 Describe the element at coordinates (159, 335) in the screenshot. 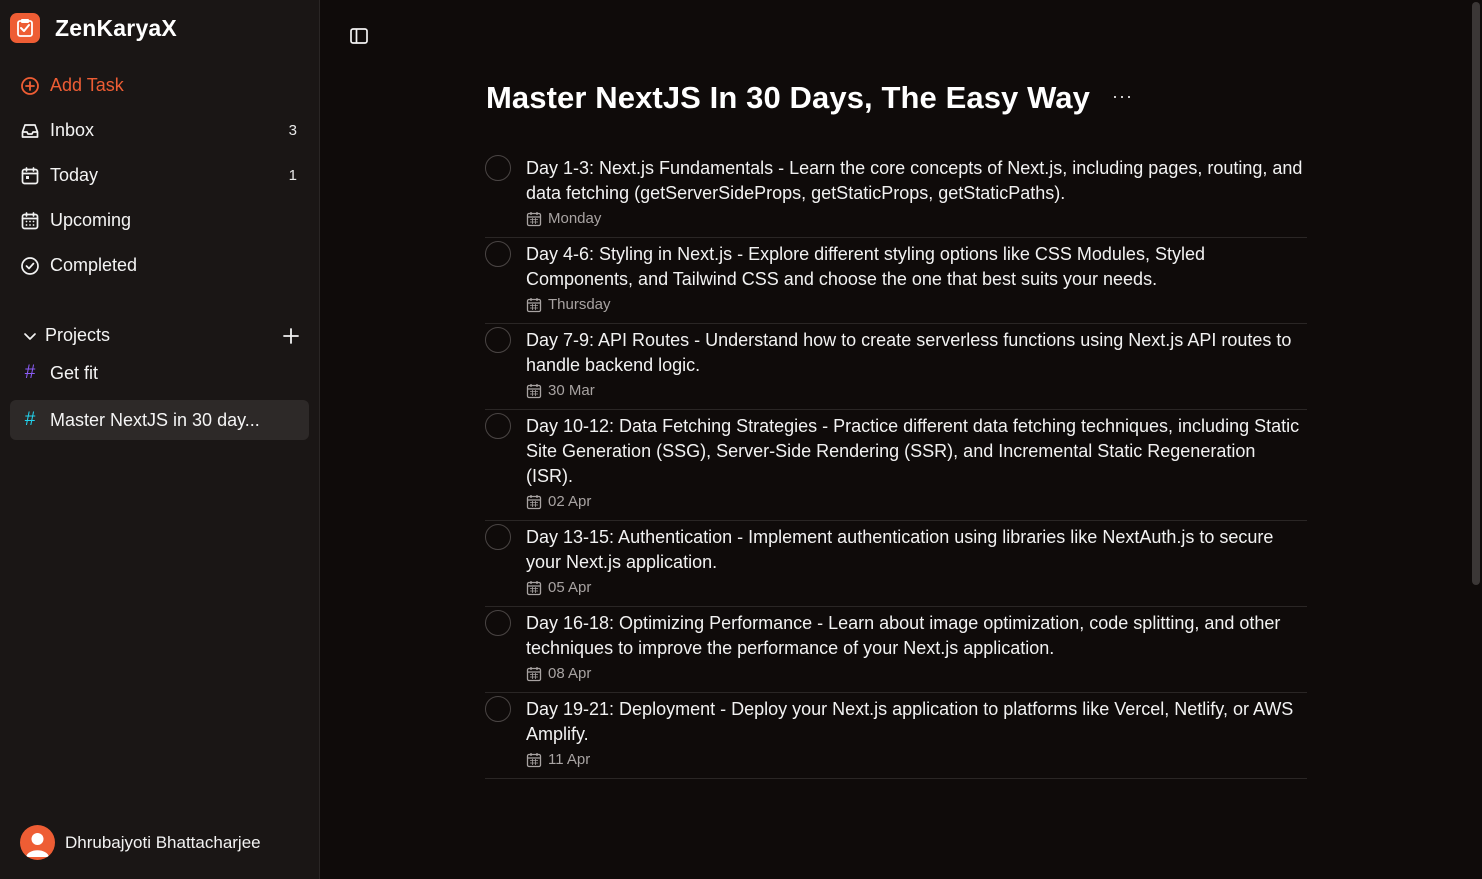

I see `projects-header: Projects` at that location.